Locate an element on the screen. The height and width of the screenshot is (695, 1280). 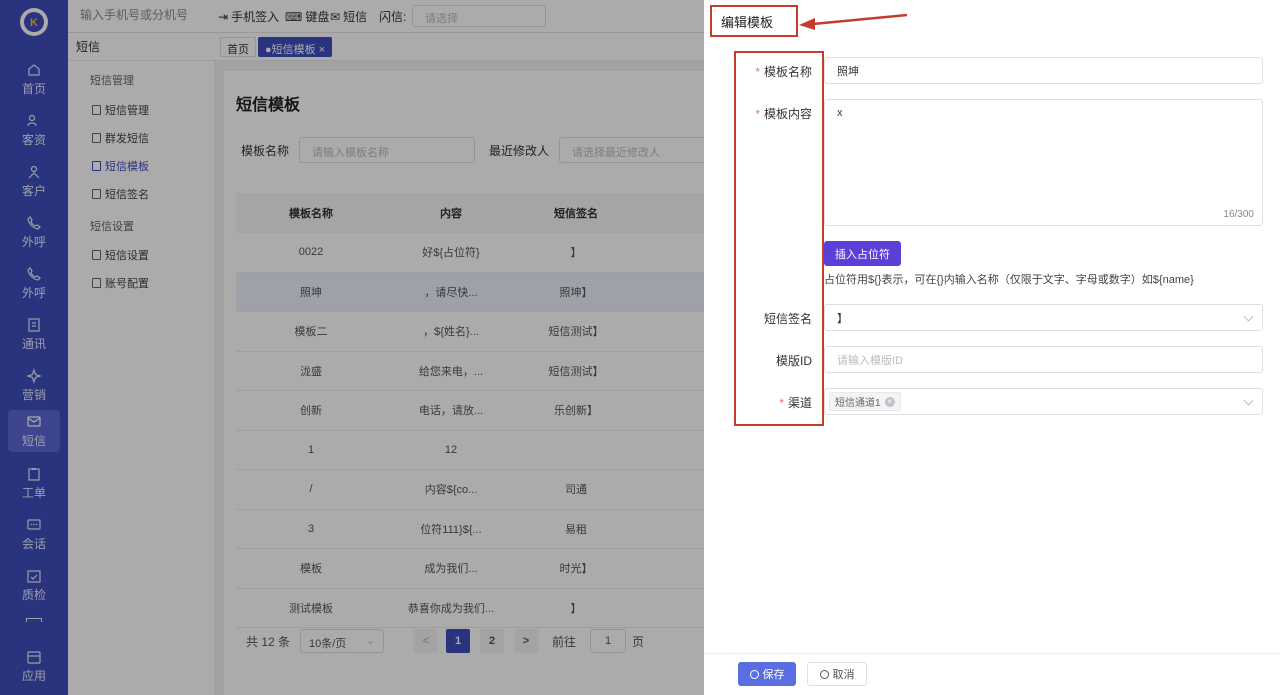
template-id-input: 请输入模版ID is located at coordinates (1043, 359).